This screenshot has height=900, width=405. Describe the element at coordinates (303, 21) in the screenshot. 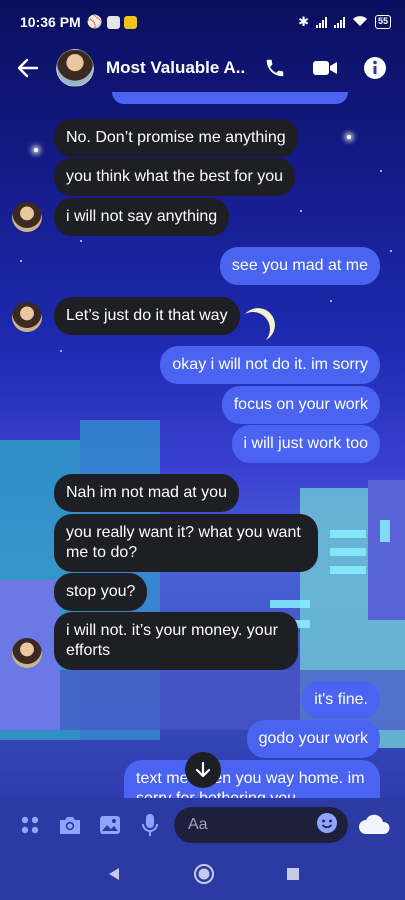

I see `bluetooth-icon: ✱` at that location.